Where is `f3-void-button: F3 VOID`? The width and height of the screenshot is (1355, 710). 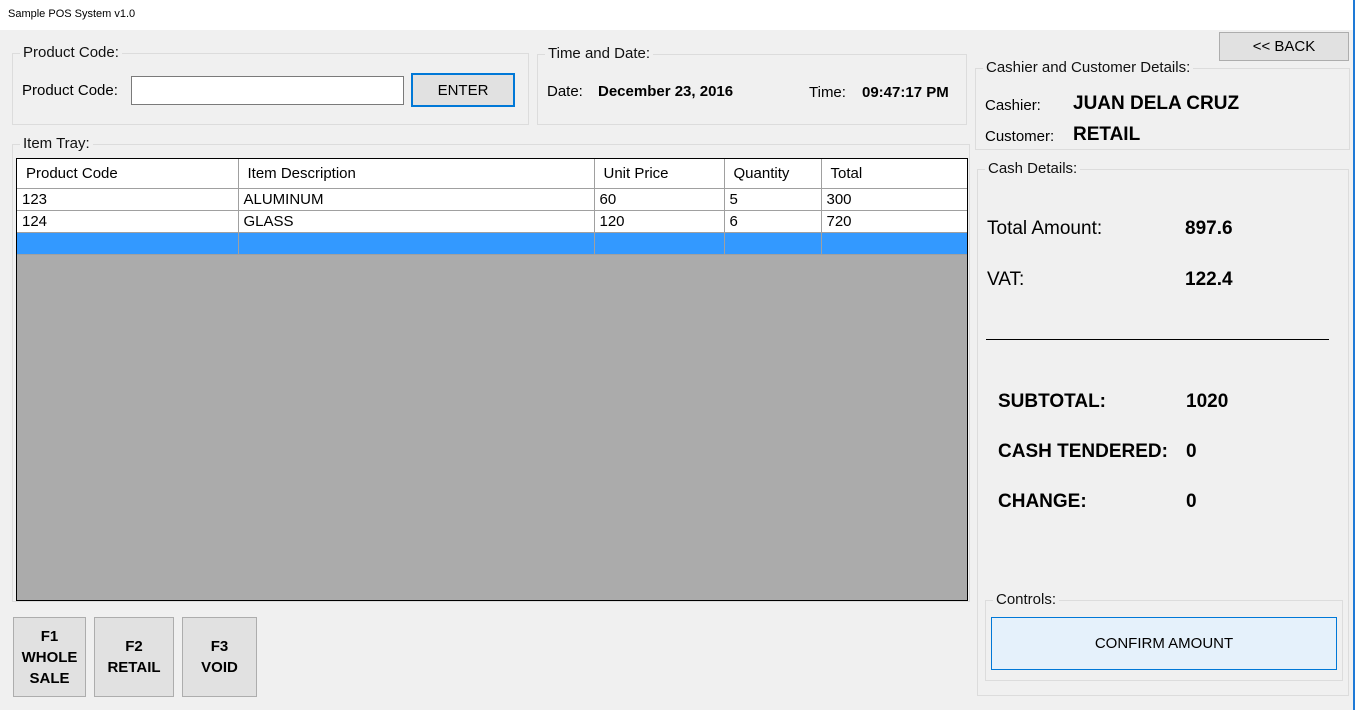
f3-void-button: F3 VOID is located at coordinates (219, 657).